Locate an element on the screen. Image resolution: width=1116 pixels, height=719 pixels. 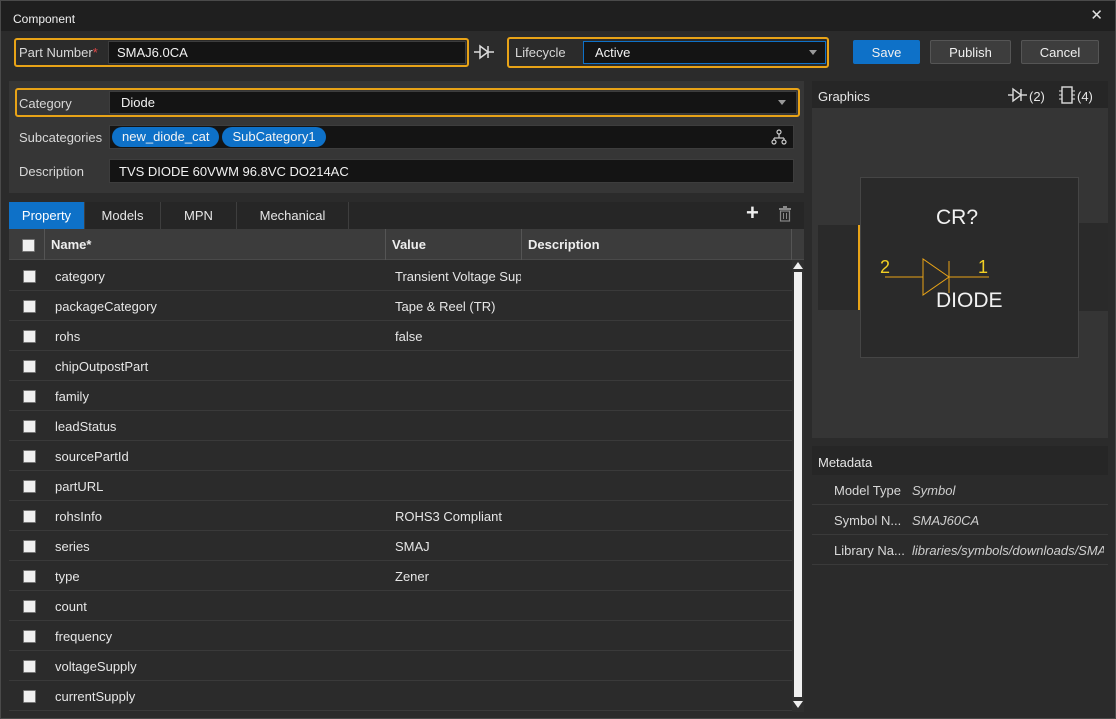
table-row: count is located at coordinates (402, 606).